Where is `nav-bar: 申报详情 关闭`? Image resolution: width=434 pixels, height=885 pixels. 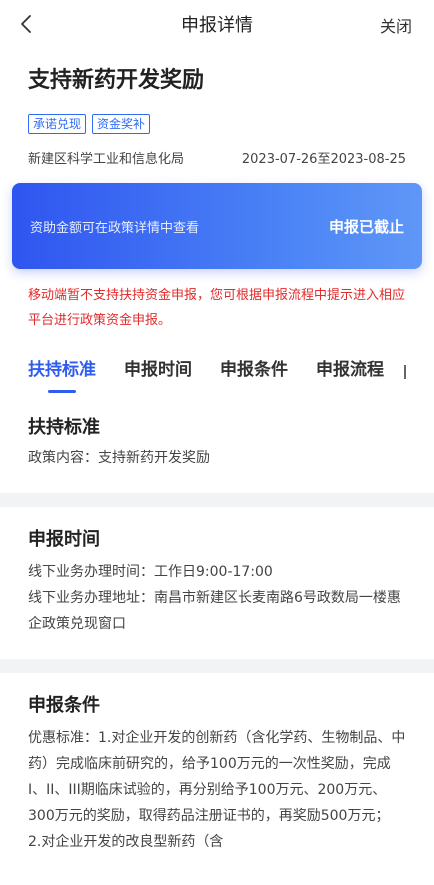
nav-bar: 申报详情 关闭 is located at coordinates (217, 24).